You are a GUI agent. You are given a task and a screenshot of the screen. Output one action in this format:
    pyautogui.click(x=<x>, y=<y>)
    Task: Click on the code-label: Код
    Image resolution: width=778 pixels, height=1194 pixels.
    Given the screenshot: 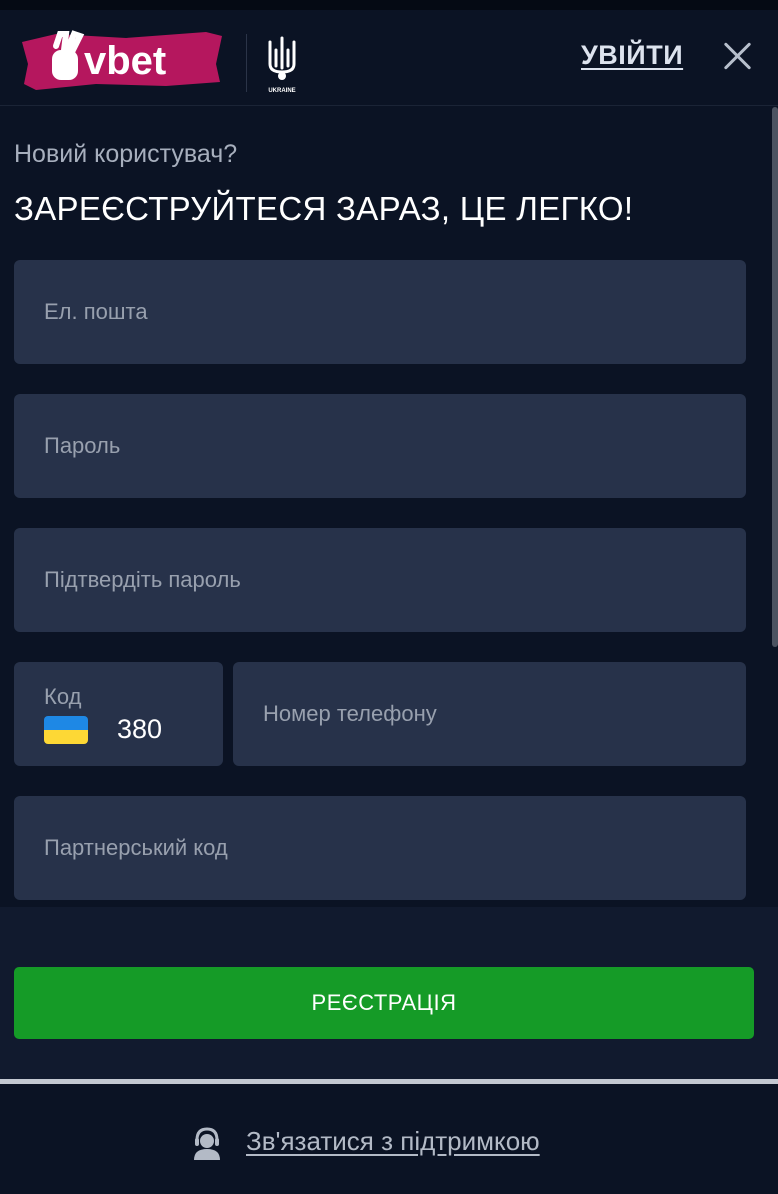 What is the action you would take?
    pyautogui.click(x=63, y=696)
    